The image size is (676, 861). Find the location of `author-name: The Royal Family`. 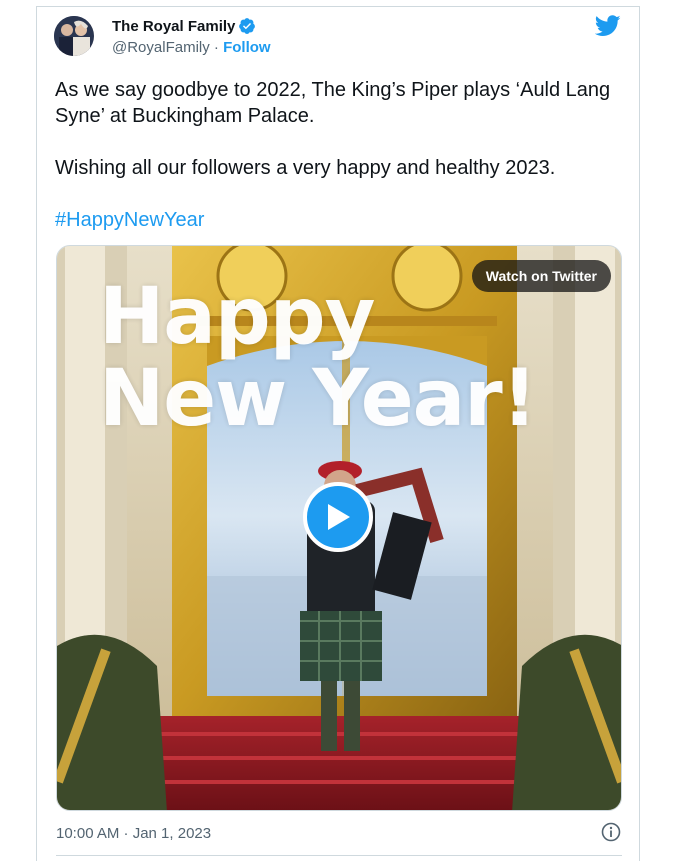

author-name: The Royal Family is located at coordinates (184, 26).